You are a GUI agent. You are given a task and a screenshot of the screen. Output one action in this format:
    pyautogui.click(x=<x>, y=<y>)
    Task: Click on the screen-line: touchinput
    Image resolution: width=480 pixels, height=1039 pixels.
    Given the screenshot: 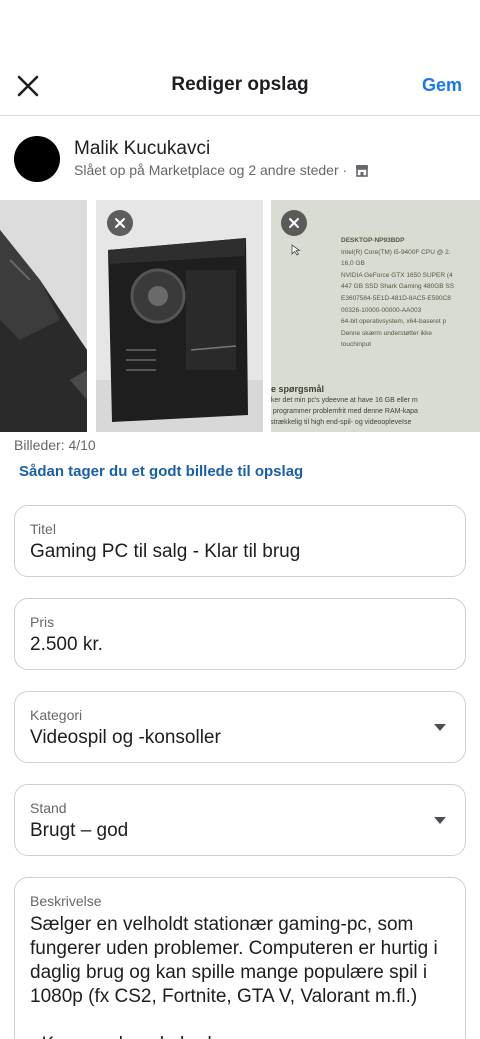 What is the action you would take?
    pyautogui.click(x=356, y=345)
    